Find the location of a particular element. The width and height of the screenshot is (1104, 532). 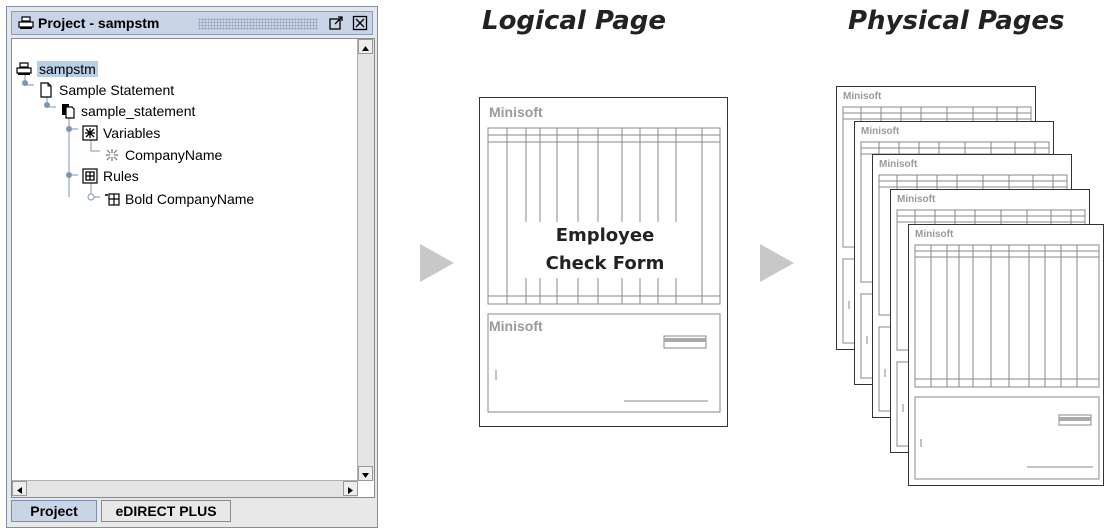

tree-node-label: CompanyName is located at coordinates (174, 155).